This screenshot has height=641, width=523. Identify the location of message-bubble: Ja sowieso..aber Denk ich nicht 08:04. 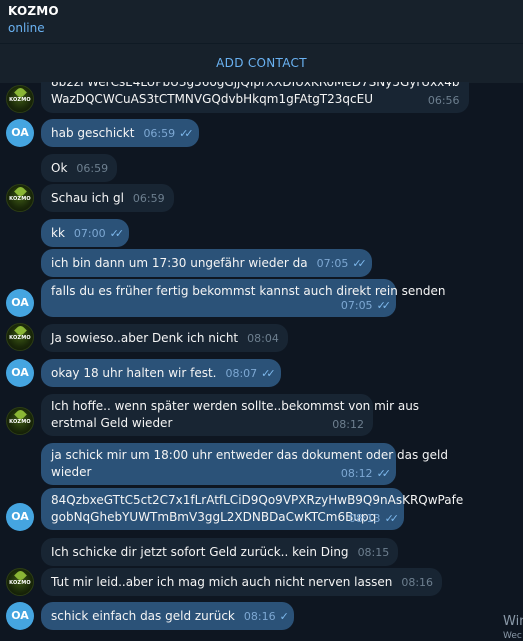
(164, 338).